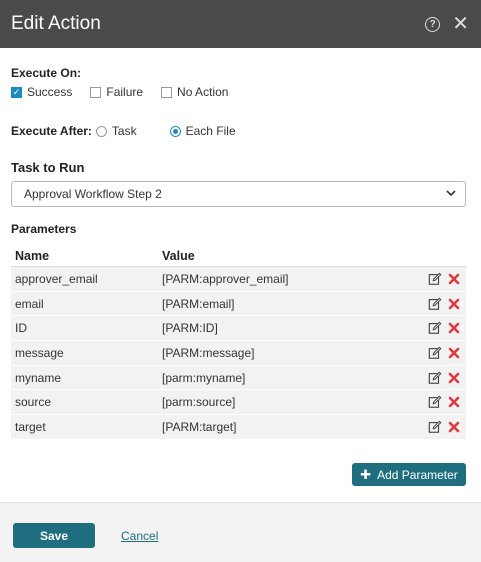 The image size is (481, 562). Describe the element at coordinates (238, 403) in the screenshot. I see `table-row: source [parm:source]` at that location.